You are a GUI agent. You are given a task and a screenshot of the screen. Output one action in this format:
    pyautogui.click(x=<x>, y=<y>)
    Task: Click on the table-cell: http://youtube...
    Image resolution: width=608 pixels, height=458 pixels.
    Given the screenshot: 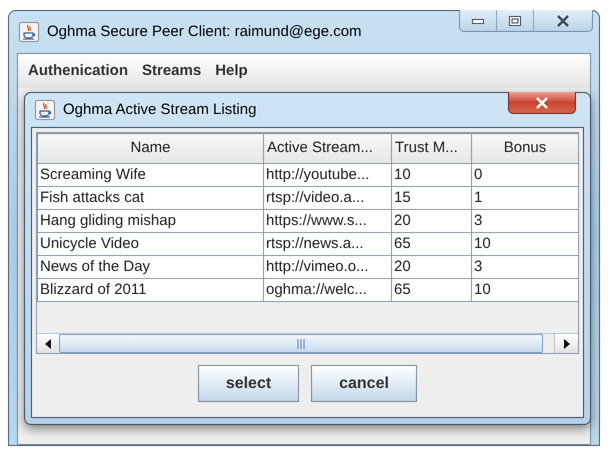 What is the action you would take?
    pyautogui.click(x=328, y=175)
    